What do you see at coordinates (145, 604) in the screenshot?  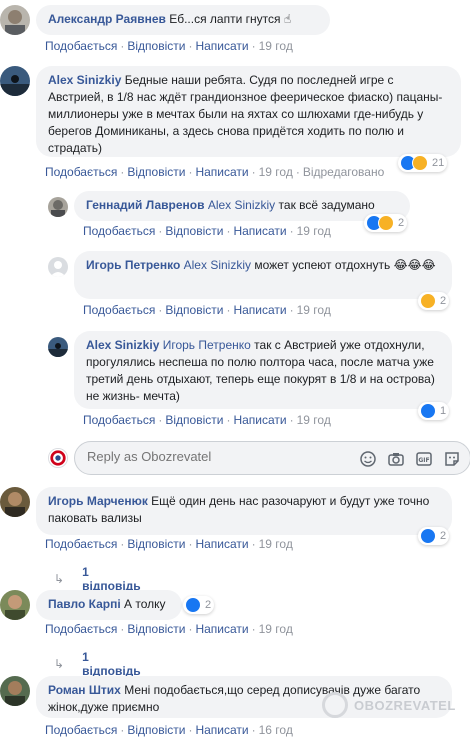 I see `comment-text: А толку` at bounding box center [145, 604].